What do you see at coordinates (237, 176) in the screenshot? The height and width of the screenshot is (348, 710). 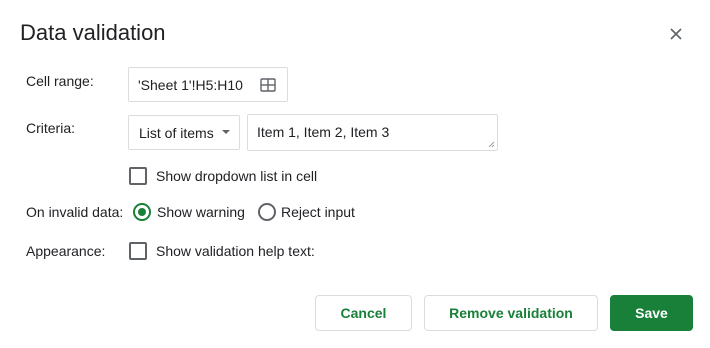 I see `show-dropdown-label: Show dropdown list in cell` at bounding box center [237, 176].